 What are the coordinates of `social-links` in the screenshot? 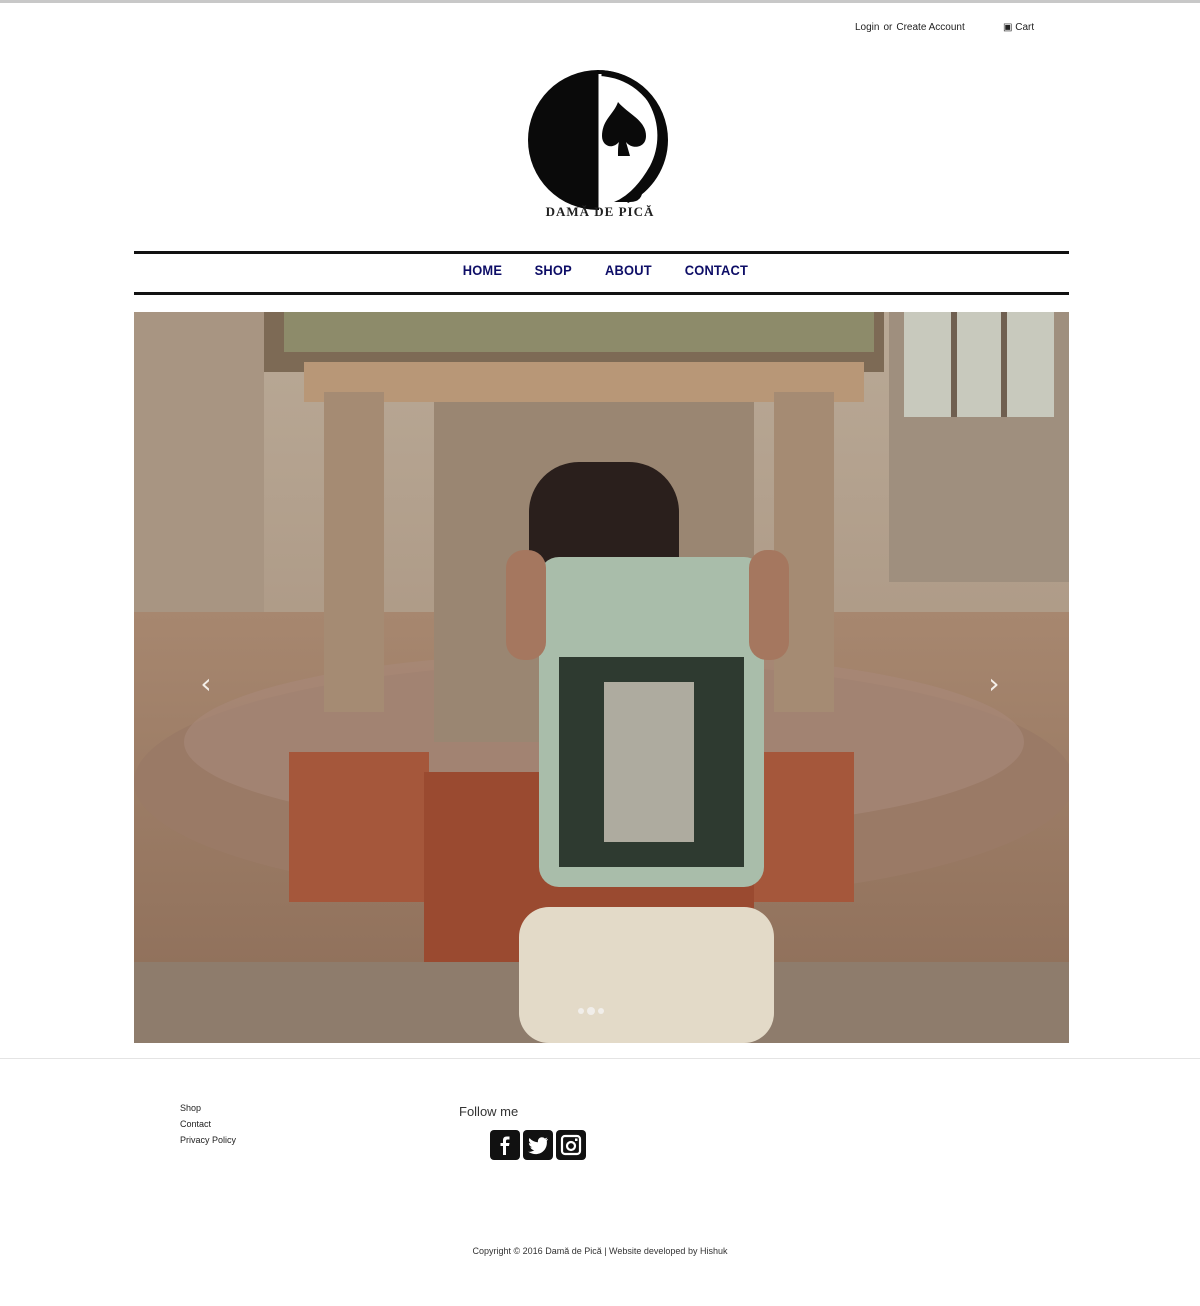 It's located at (538, 1145).